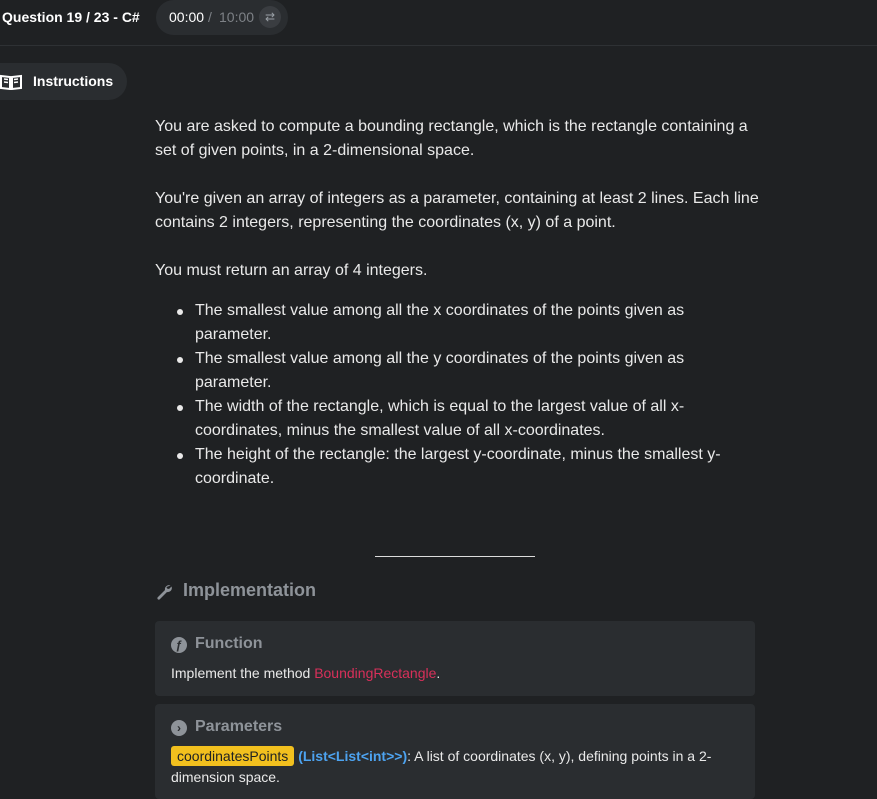  I want to click on function-icon: ƒ, so click(179, 645).